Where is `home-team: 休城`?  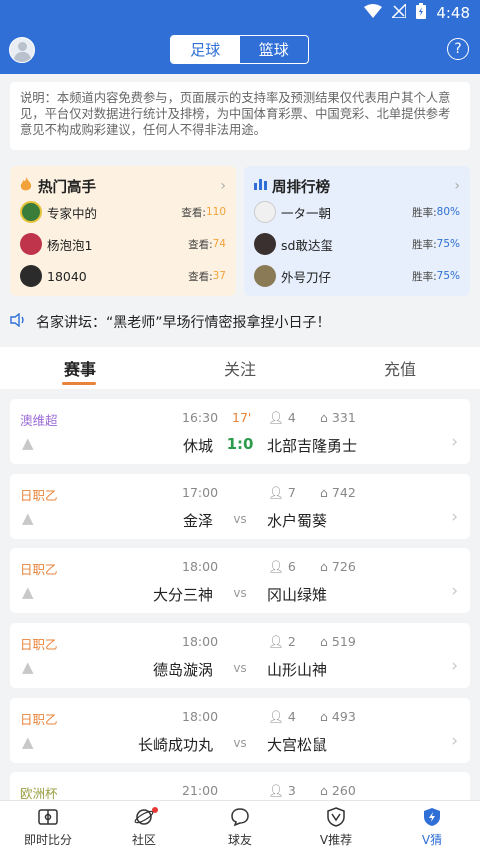
home-team: 休城 is located at coordinates (197, 446).